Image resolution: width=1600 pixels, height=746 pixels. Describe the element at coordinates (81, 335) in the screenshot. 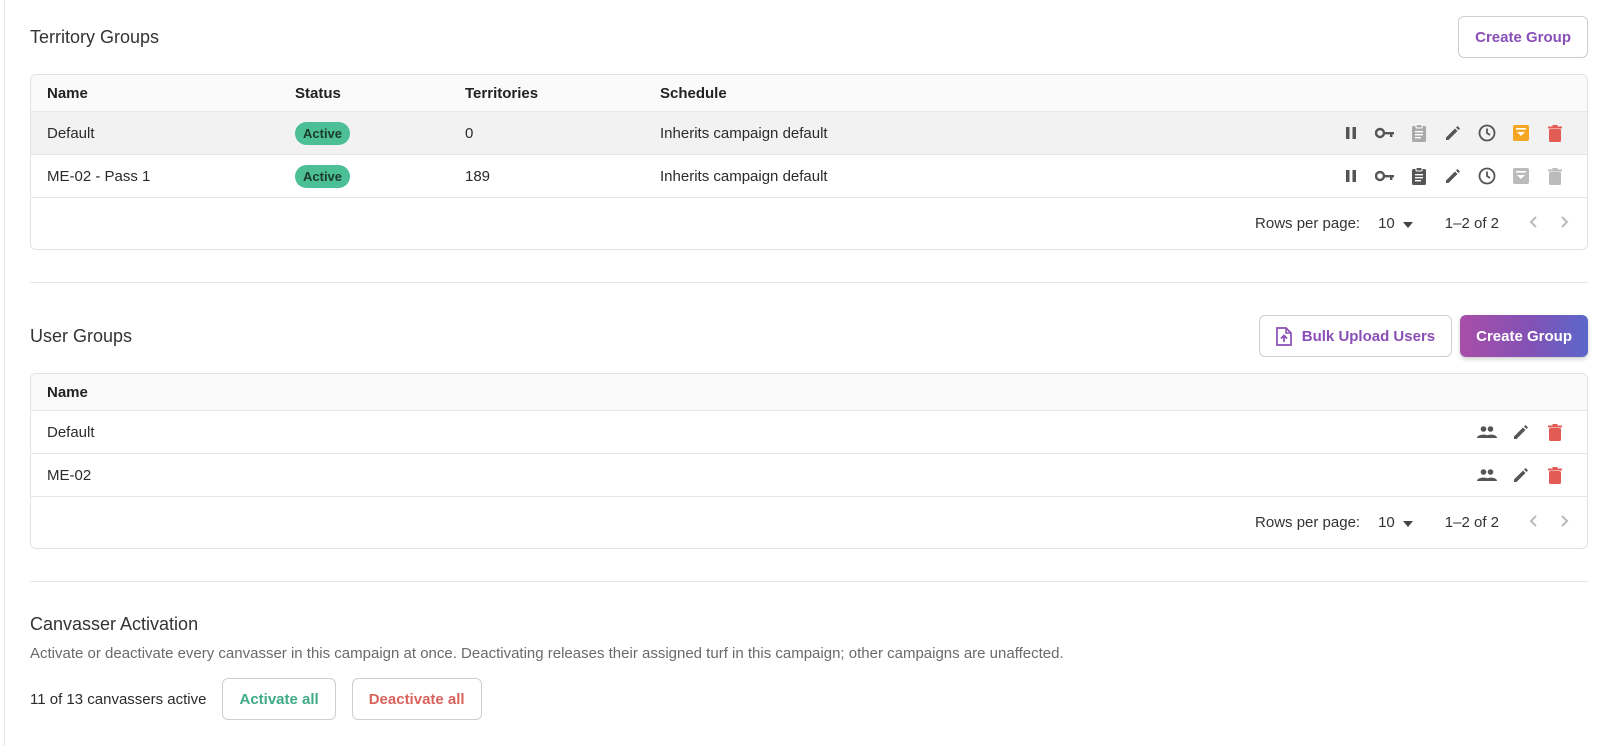

I see `user-groups-title: User Groups` at that location.